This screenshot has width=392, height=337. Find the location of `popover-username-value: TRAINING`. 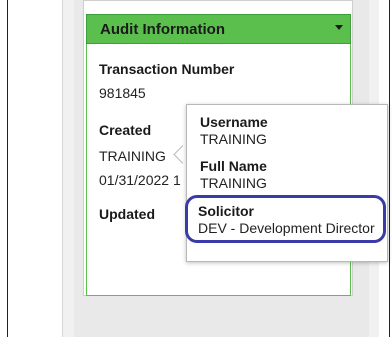

popover-username-value: TRAINING is located at coordinates (233, 139).